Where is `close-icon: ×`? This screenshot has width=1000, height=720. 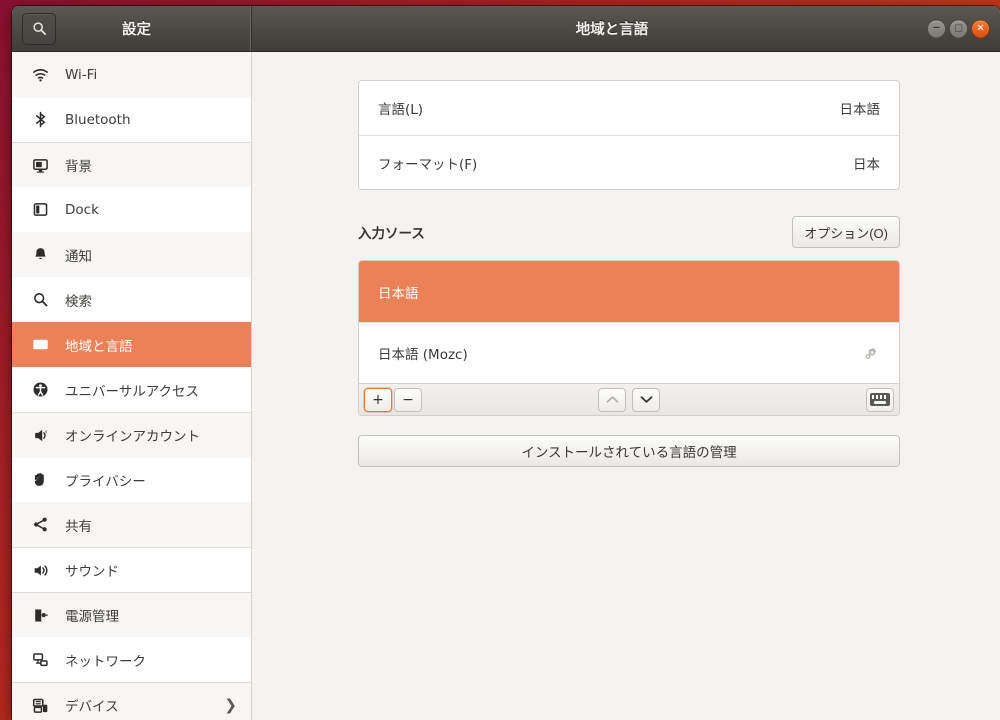 close-icon: × is located at coordinates (980, 28).